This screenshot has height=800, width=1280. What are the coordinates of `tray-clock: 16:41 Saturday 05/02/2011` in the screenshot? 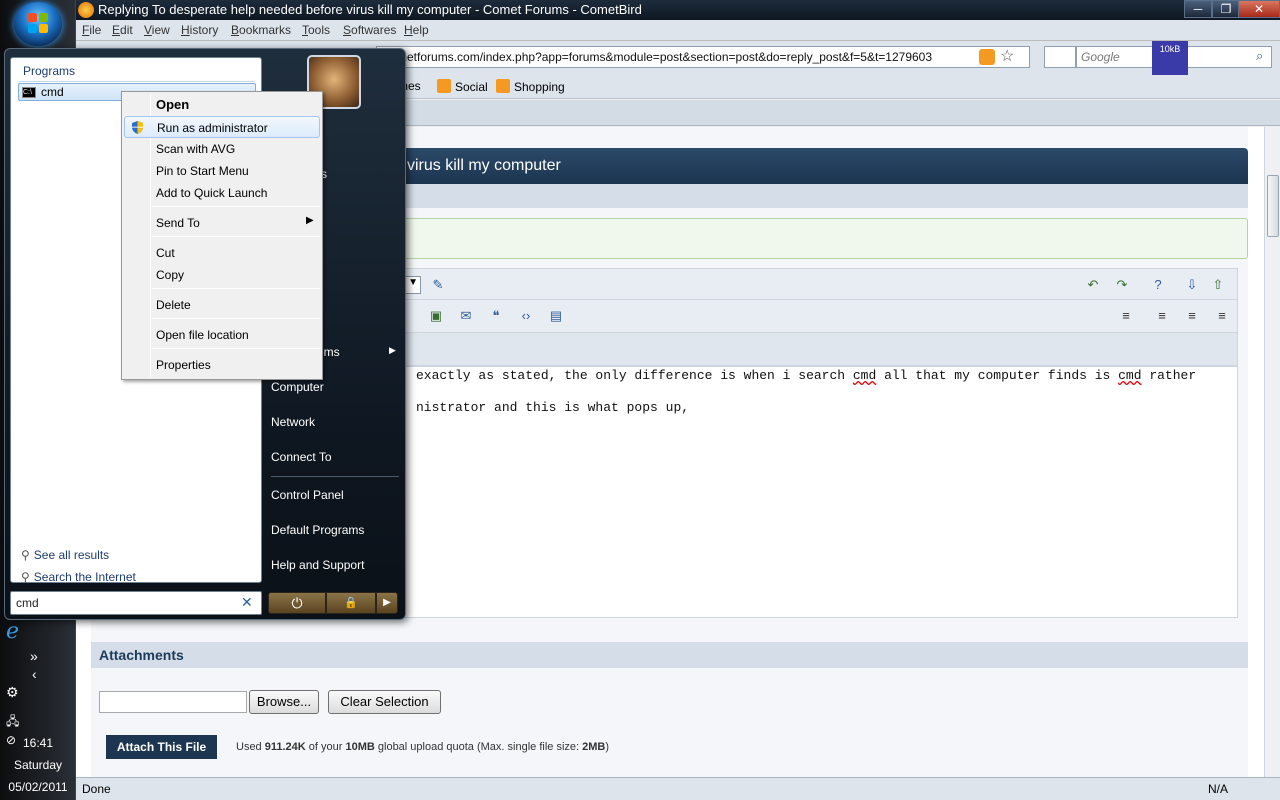 It's located at (38, 765).